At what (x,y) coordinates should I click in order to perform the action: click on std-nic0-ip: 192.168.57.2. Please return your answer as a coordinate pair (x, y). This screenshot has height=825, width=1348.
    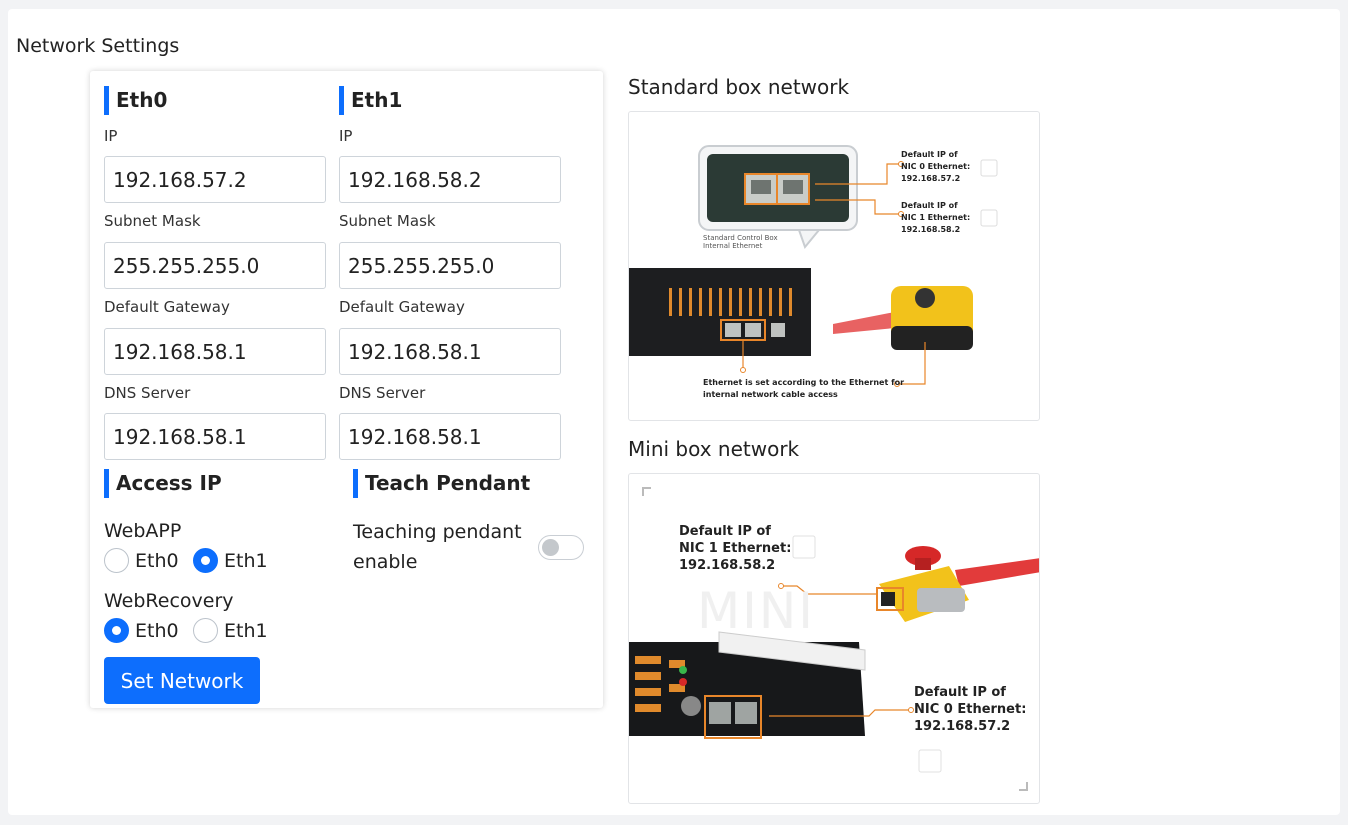
    Looking at the image, I should click on (931, 178).